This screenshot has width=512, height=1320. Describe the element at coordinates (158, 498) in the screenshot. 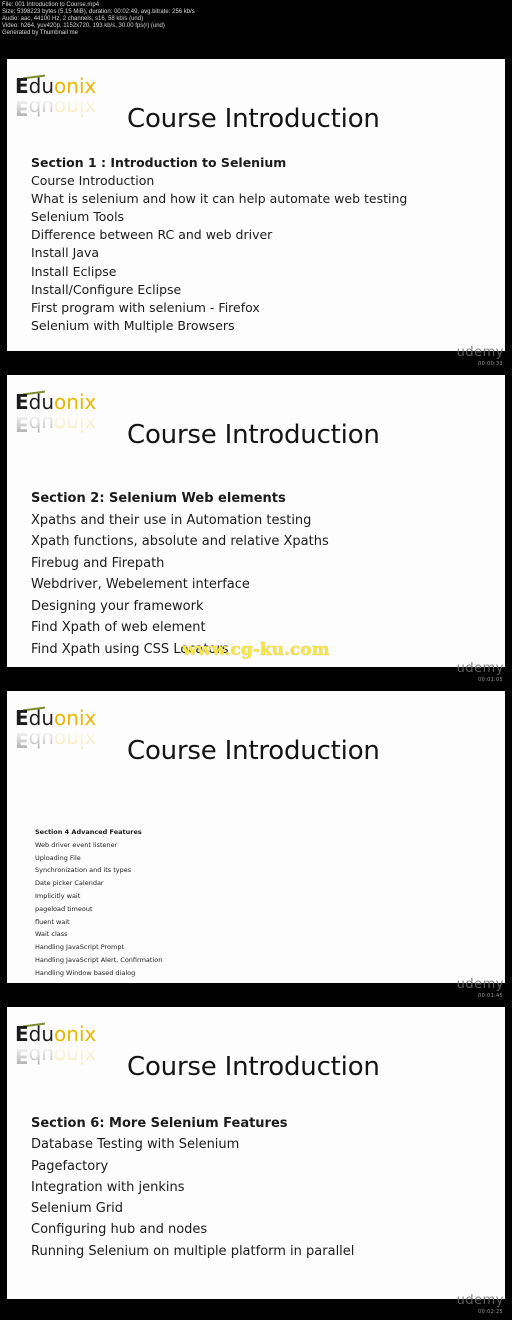

I see `bullet-section-heading: Section 2: Selenium Web elements` at that location.